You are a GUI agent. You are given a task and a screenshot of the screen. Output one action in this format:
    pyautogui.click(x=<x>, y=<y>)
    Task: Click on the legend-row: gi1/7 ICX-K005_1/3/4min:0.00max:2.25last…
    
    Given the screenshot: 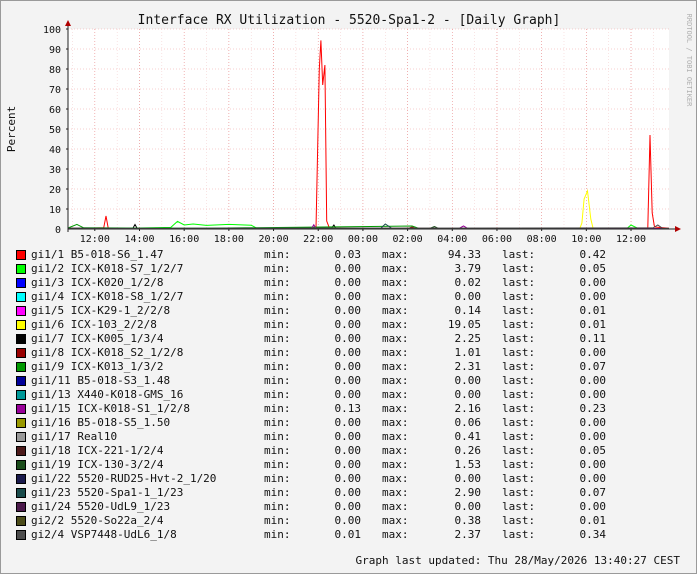 What is the action you would take?
    pyautogui.click(x=356, y=339)
    